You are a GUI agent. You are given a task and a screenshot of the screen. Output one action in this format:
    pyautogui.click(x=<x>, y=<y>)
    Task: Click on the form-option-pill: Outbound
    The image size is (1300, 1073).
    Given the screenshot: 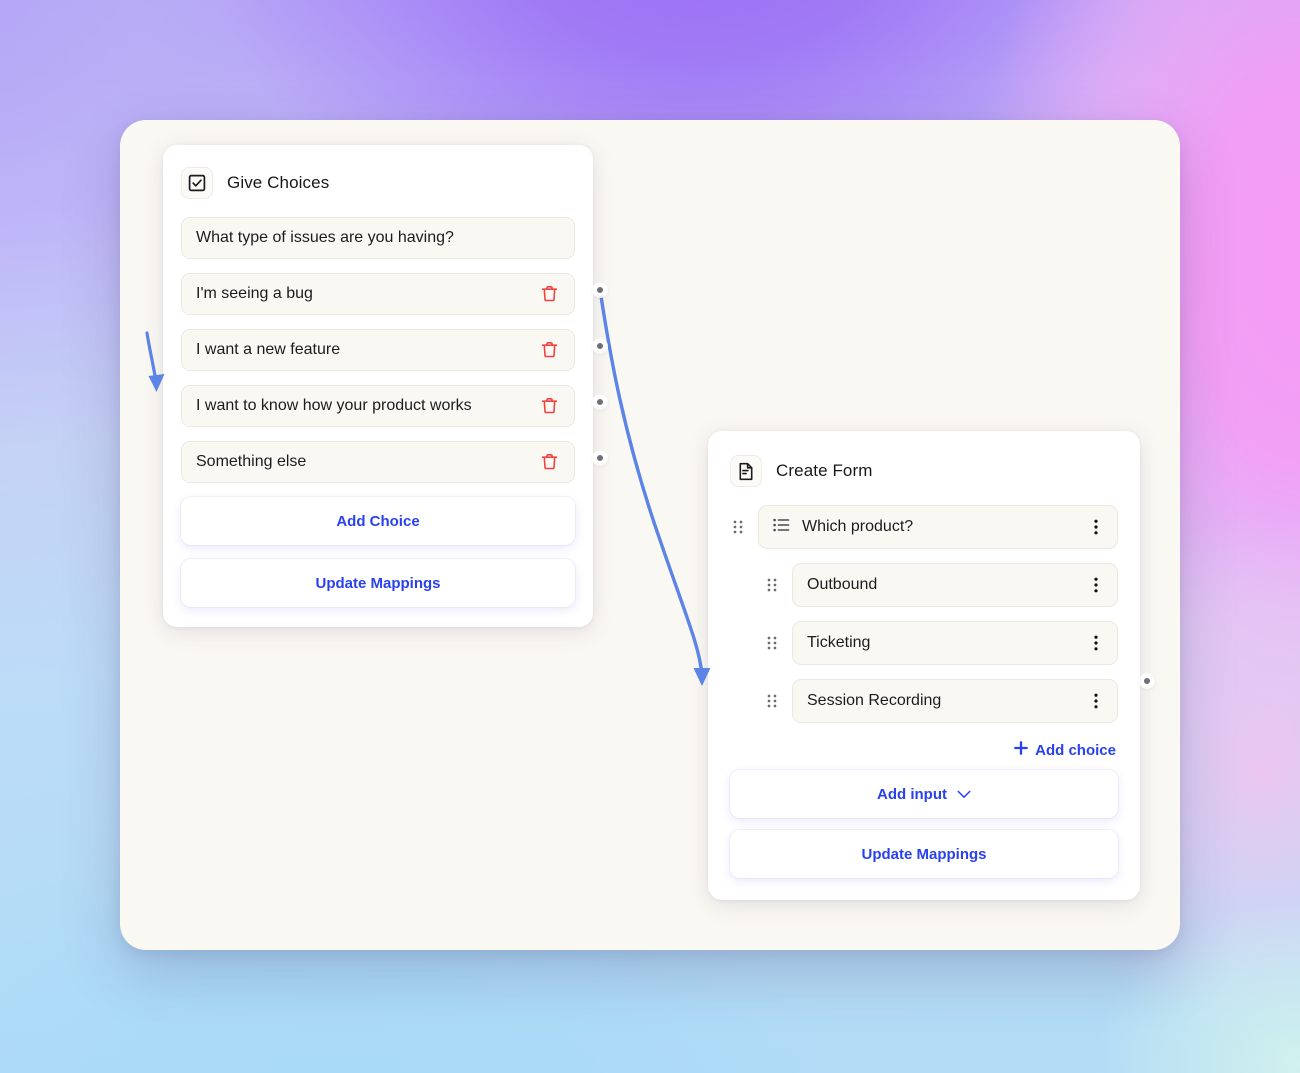 What is the action you would take?
    pyautogui.click(x=955, y=585)
    